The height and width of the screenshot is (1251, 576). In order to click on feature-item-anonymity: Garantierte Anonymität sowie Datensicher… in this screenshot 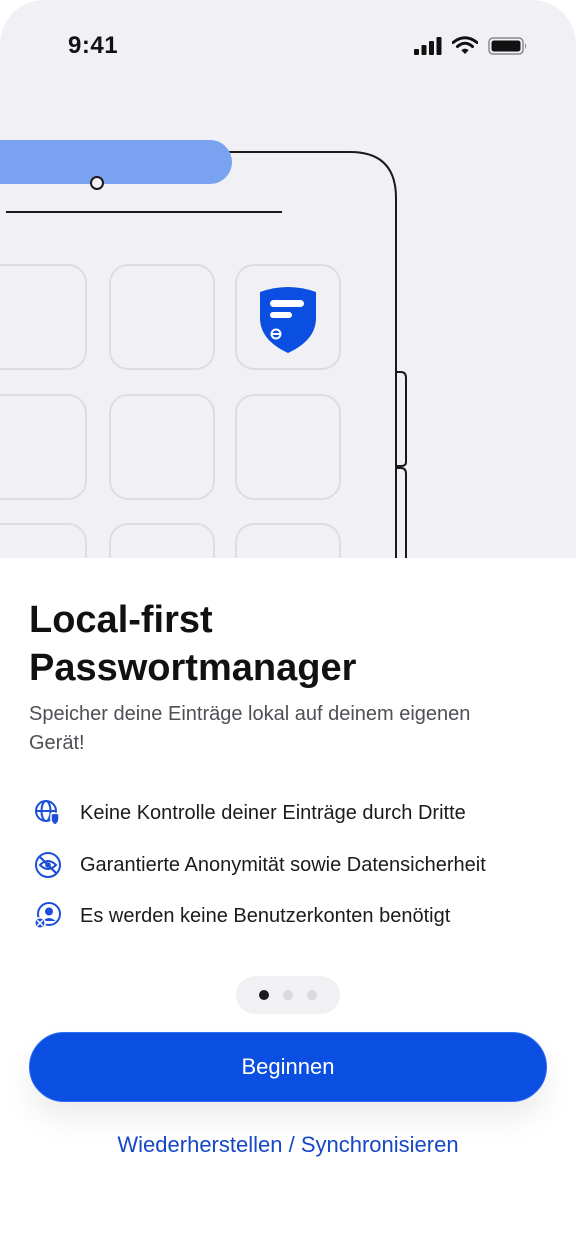, I will do `click(293, 865)`.